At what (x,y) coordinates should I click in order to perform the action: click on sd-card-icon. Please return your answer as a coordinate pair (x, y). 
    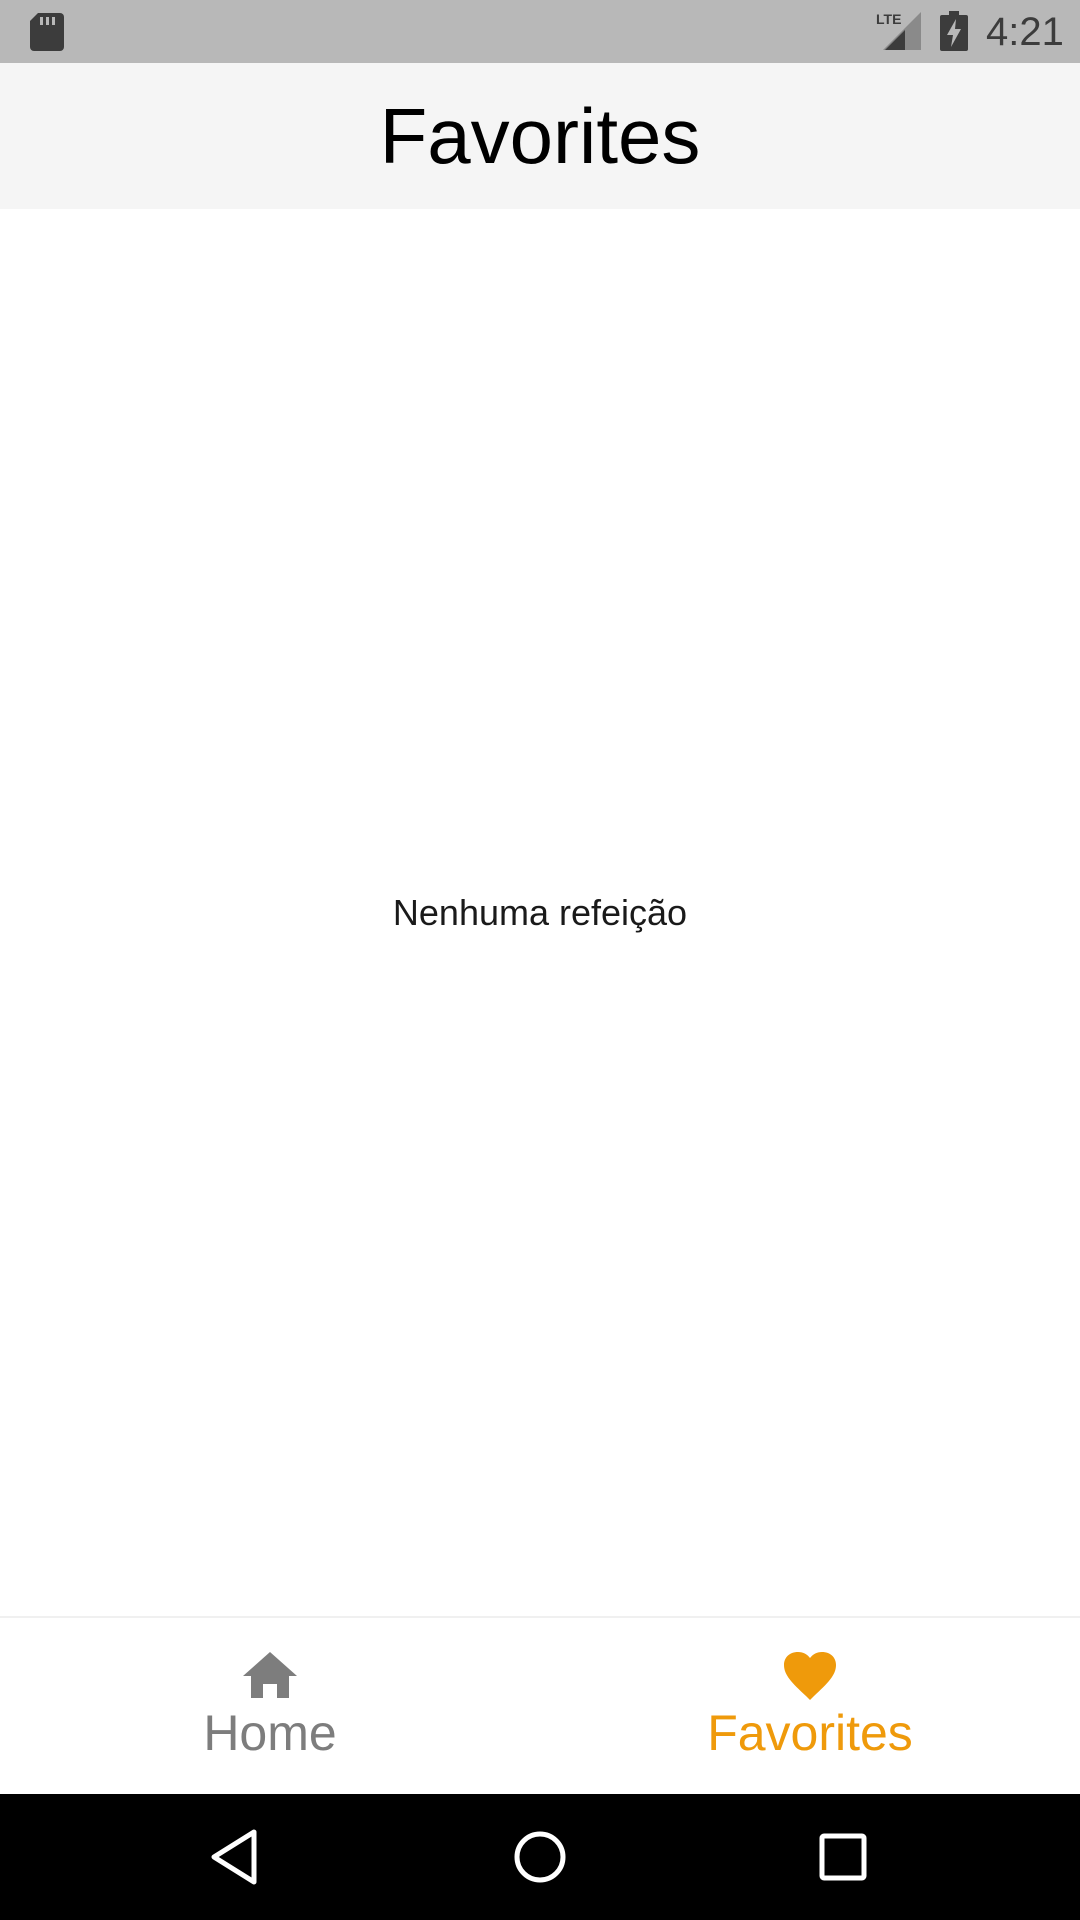
    Looking at the image, I should click on (47, 32).